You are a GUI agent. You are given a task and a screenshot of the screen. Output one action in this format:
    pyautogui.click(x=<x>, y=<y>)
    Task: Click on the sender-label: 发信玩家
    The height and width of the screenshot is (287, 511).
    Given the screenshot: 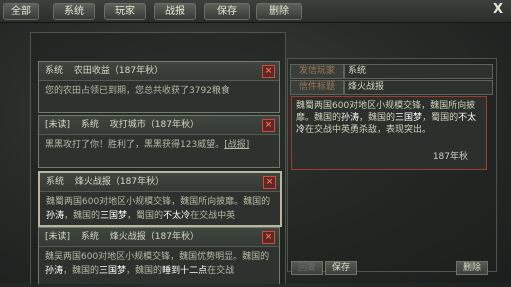 What is the action you would take?
    pyautogui.click(x=317, y=71)
    